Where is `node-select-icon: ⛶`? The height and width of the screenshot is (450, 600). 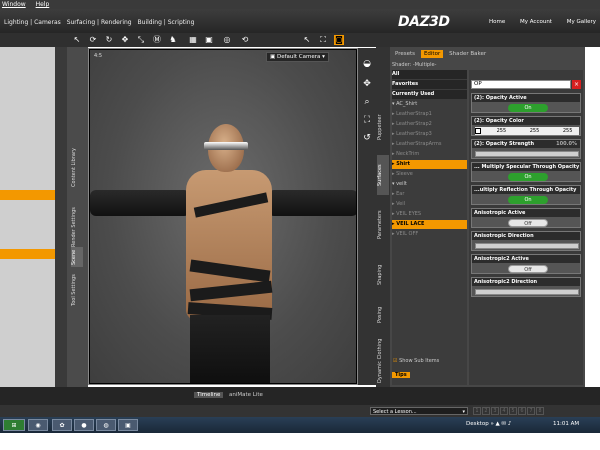 node-select-icon: ⛶ is located at coordinates (323, 40).